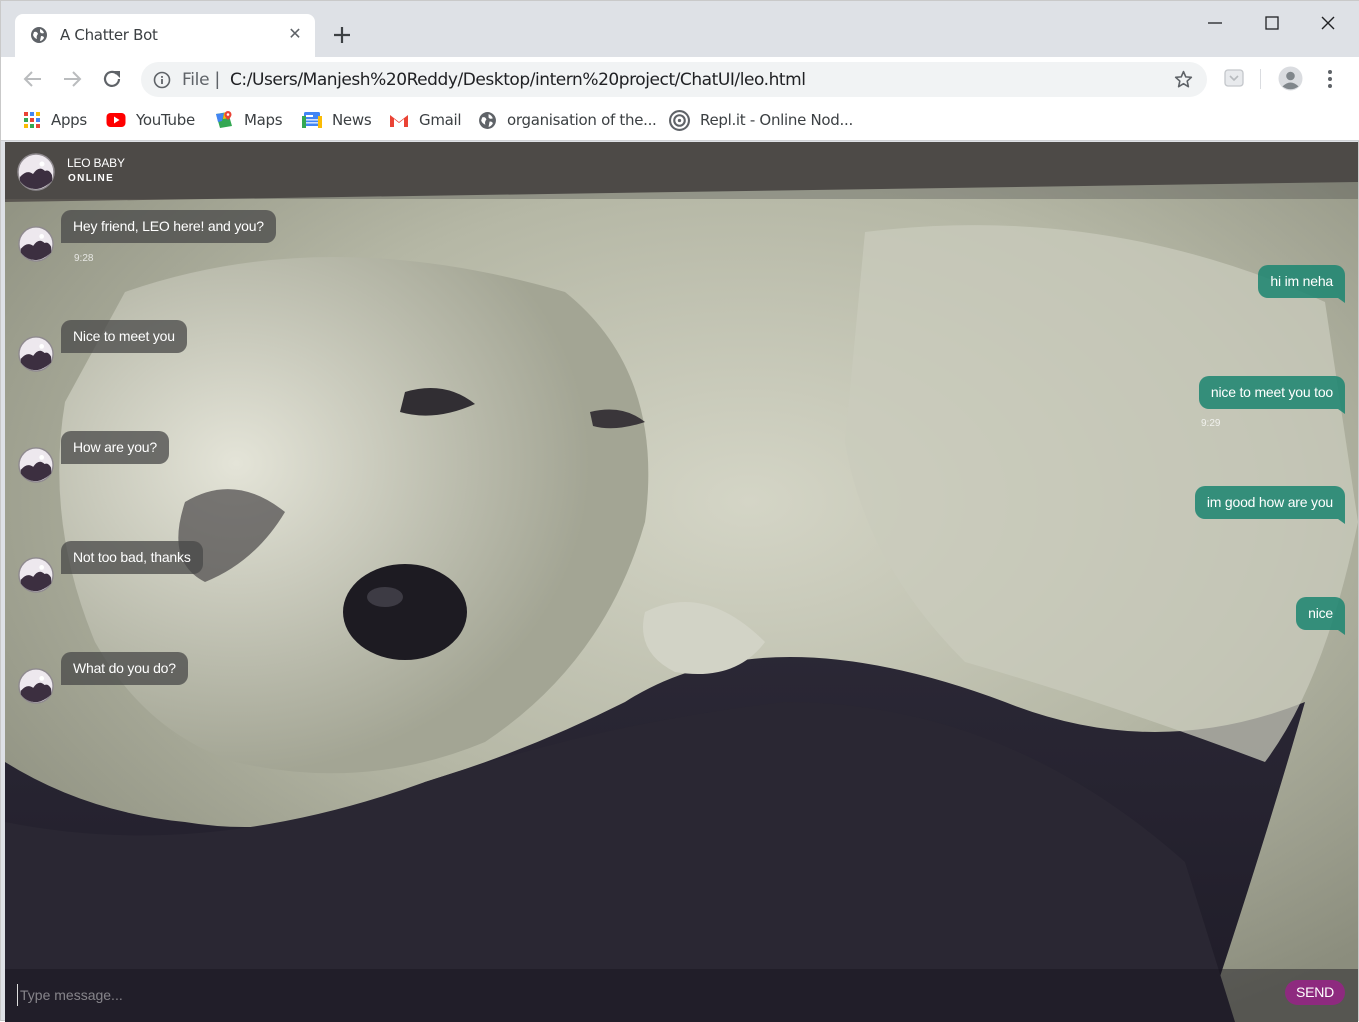  What do you see at coordinates (1290, 78) in the screenshot?
I see `profile-avatar-icon` at bounding box center [1290, 78].